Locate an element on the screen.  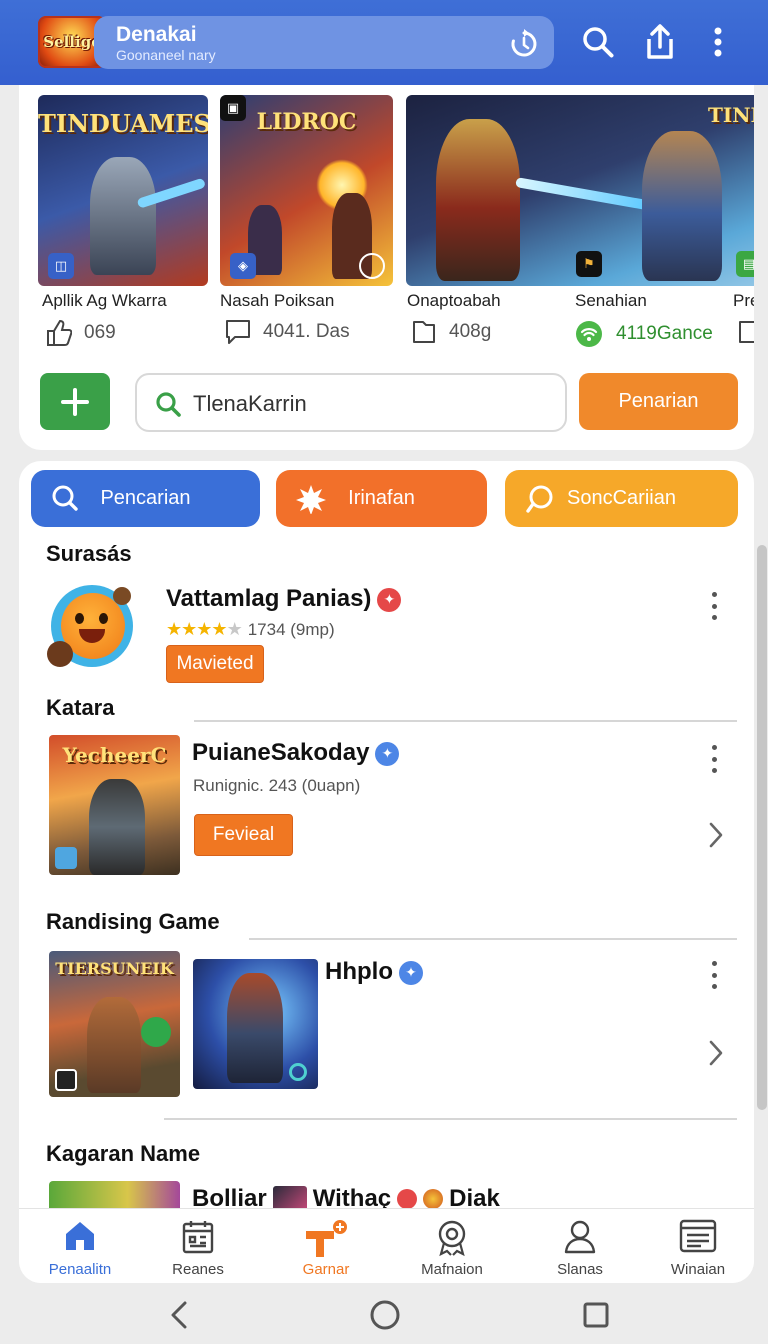
featured-stat-text-1: 069 is located at coordinates (100, 332).